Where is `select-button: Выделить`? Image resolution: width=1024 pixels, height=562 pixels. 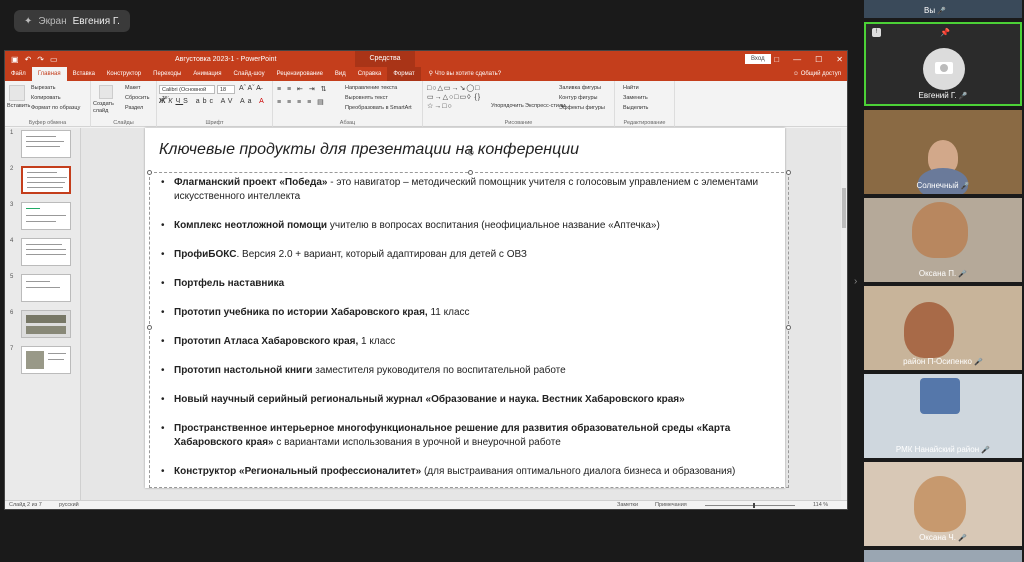 select-button: Выделить is located at coordinates (635, 108).